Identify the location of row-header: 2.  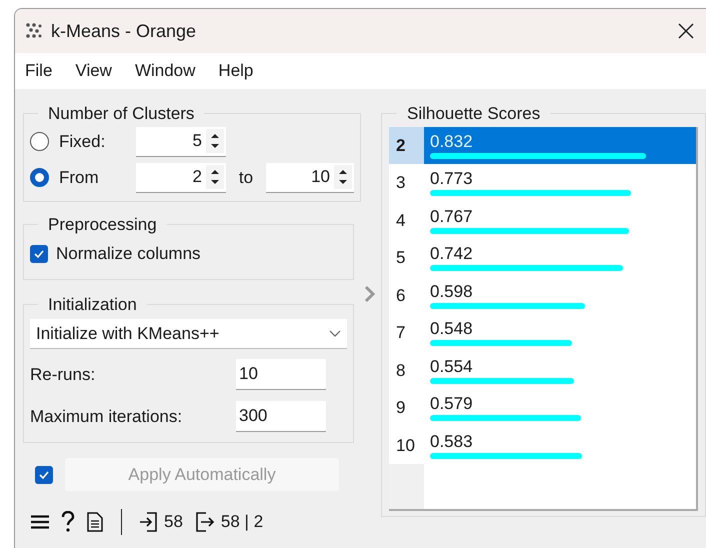
(406, 145).